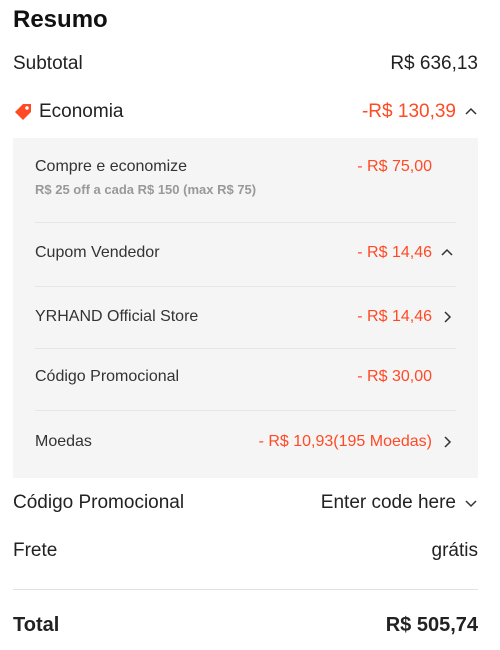 The height and width of the screenshot is (650, 500). What do you see at coordinates (81, 111) in the screenshot?
I see `saving-label: Economia` at bounding box center [81, 111].